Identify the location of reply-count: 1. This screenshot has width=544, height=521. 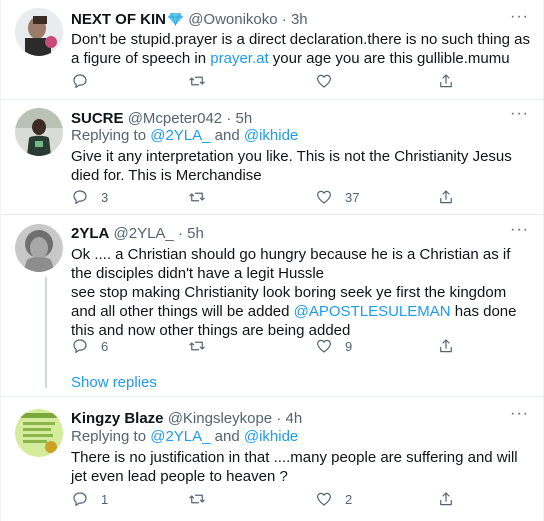
(105, 499).